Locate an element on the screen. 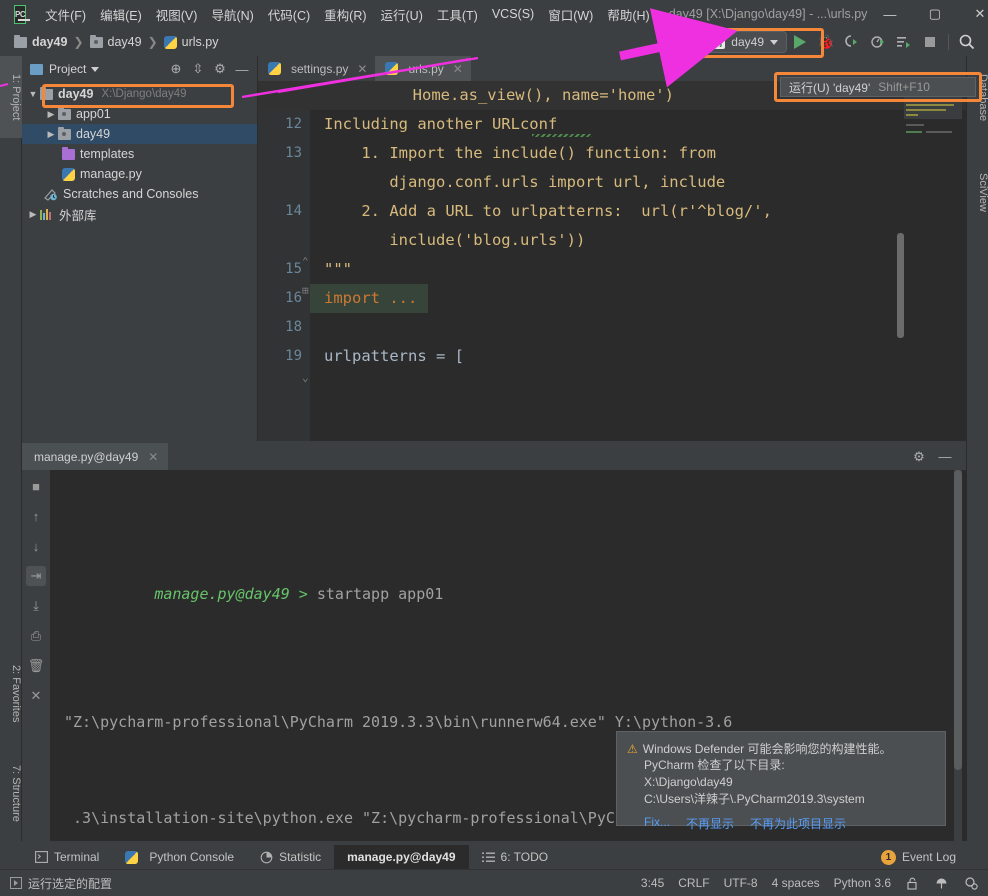 Image resolution: width=988 pixels, height=896 pixels. print-icon: ⎙ is located at coordinates (36, 636).